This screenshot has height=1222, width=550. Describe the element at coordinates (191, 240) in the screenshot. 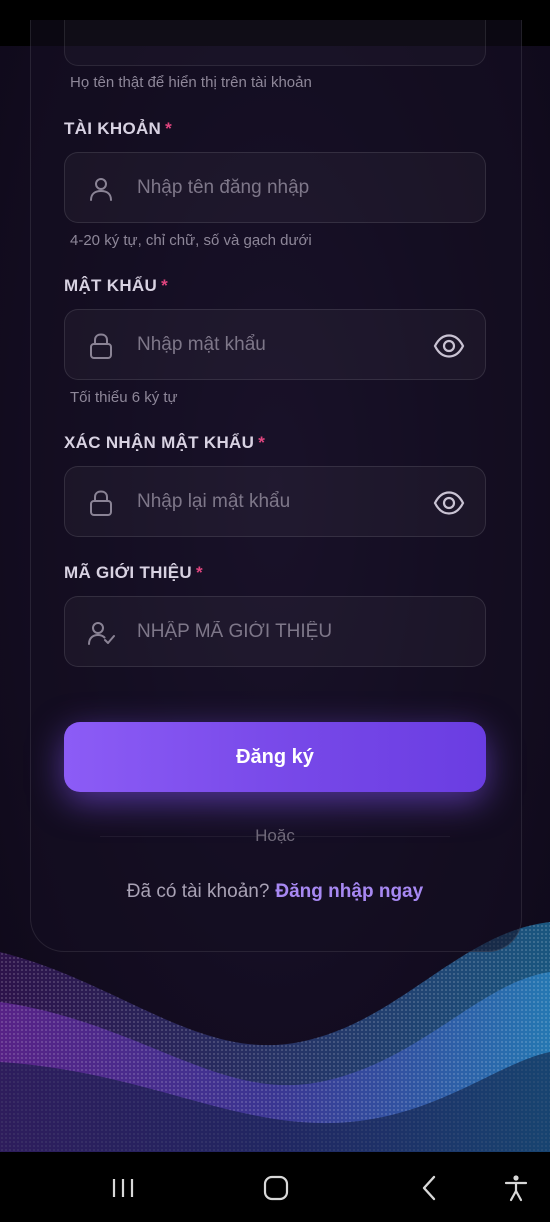

I see `username-hint: 4-20 ký tự, chỉ chữ, số và gạch dưới` at that location.